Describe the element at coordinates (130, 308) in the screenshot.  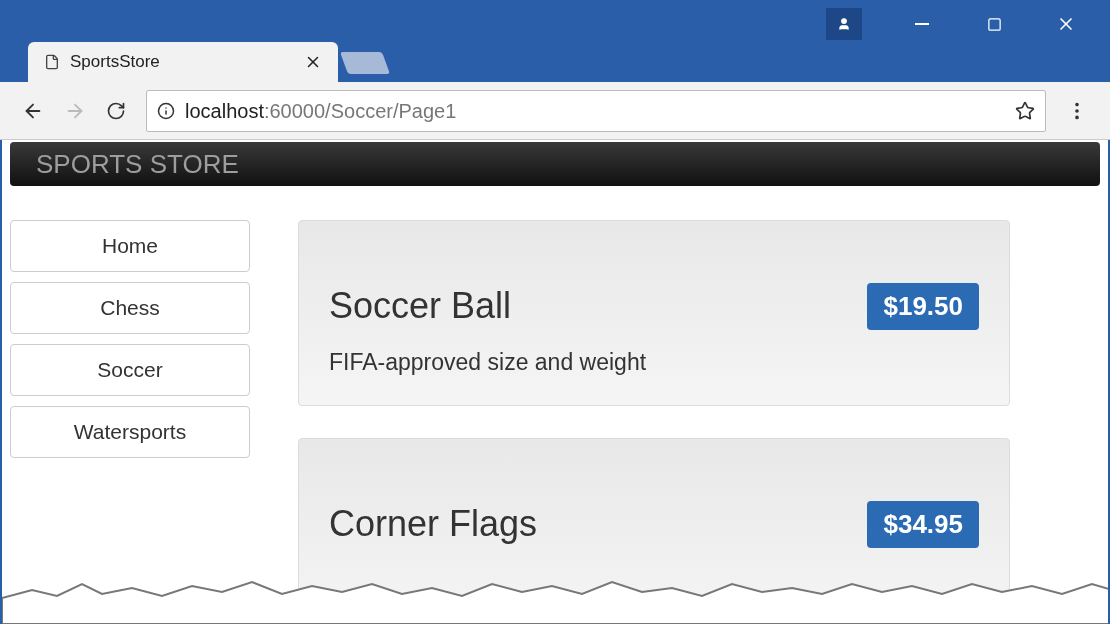
I see `category-button: Chess` at that location.